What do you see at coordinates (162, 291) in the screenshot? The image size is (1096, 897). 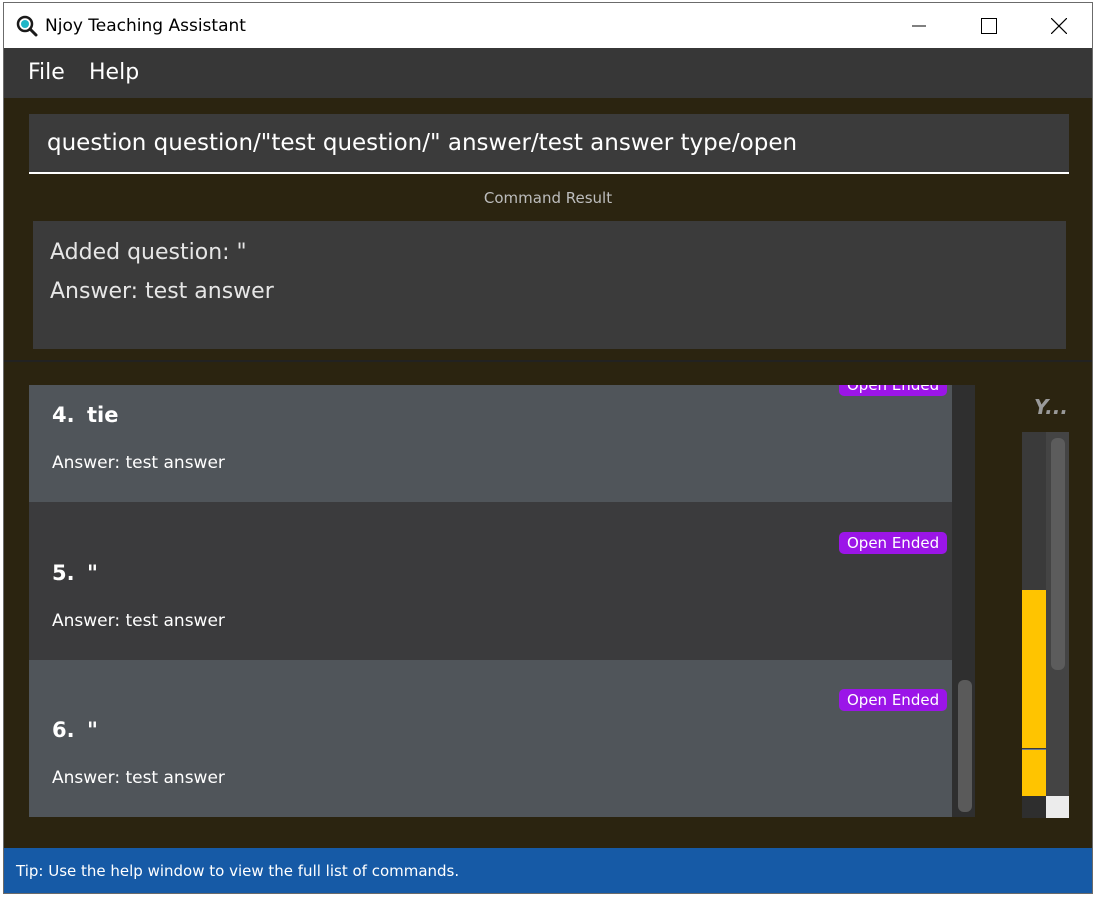 I see `result-line: Answer: test answer` at bounding box center [162, 291].